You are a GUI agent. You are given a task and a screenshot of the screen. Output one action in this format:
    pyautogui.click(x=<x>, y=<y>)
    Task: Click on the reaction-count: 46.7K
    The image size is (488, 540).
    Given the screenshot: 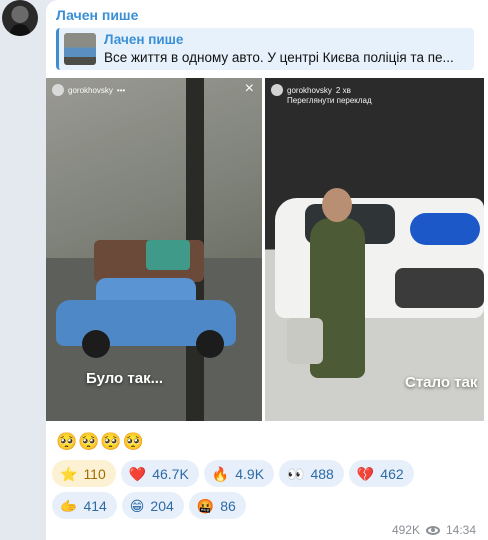 What is the action you would take?
    pyautogui.click(x=170, y=473)
    